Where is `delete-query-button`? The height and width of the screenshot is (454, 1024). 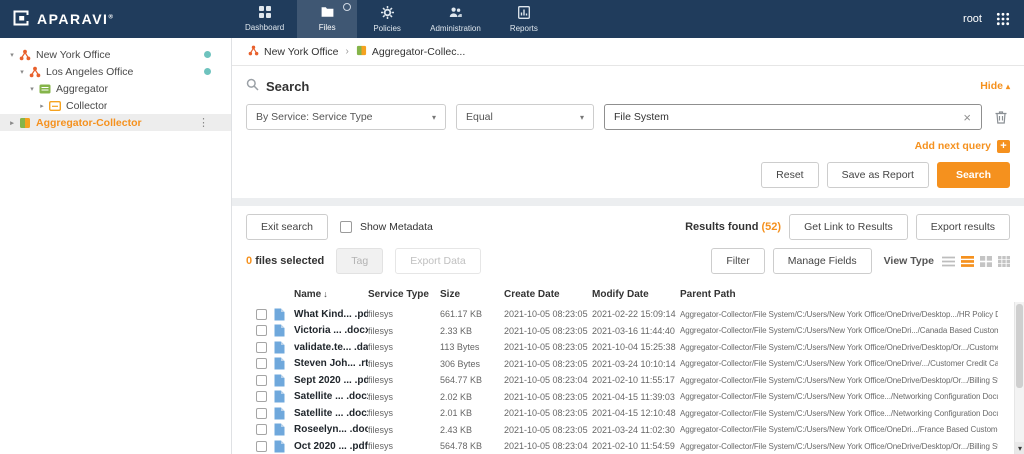 delete-query-button is located at coordinates (1001, 117).